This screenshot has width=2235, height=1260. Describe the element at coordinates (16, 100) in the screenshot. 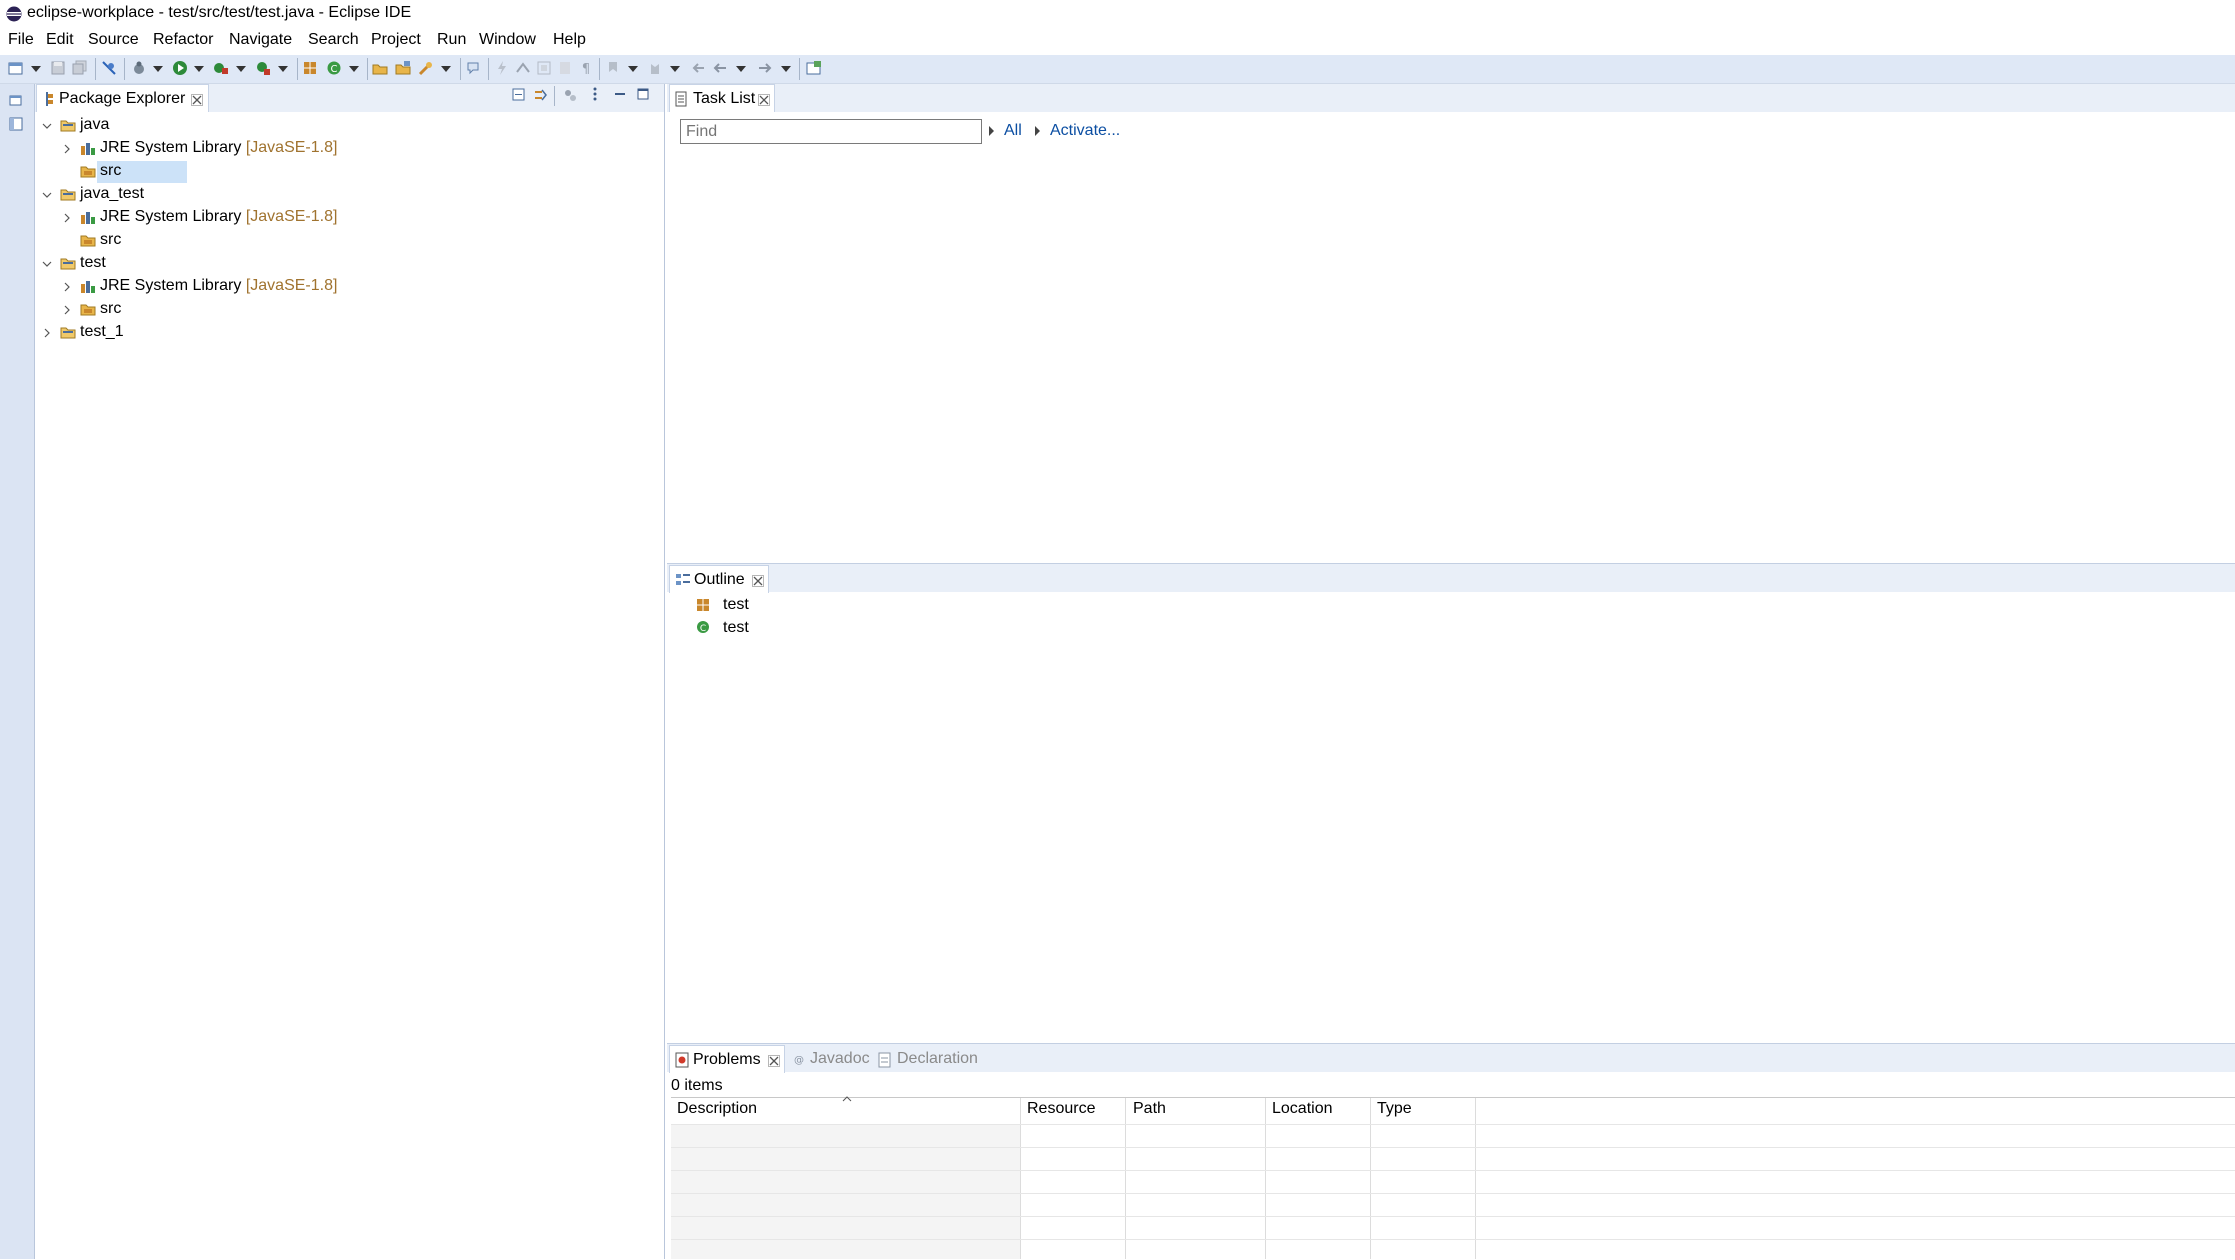

I see `restore-view-icon` at that location.